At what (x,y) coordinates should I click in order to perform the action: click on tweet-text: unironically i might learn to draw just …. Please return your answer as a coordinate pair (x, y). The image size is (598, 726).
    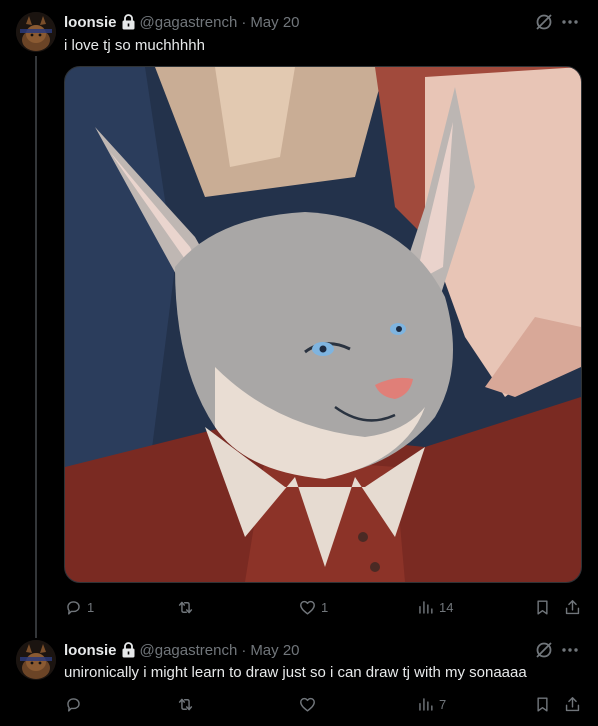
    Looking at the image, I should click on (295, 672).